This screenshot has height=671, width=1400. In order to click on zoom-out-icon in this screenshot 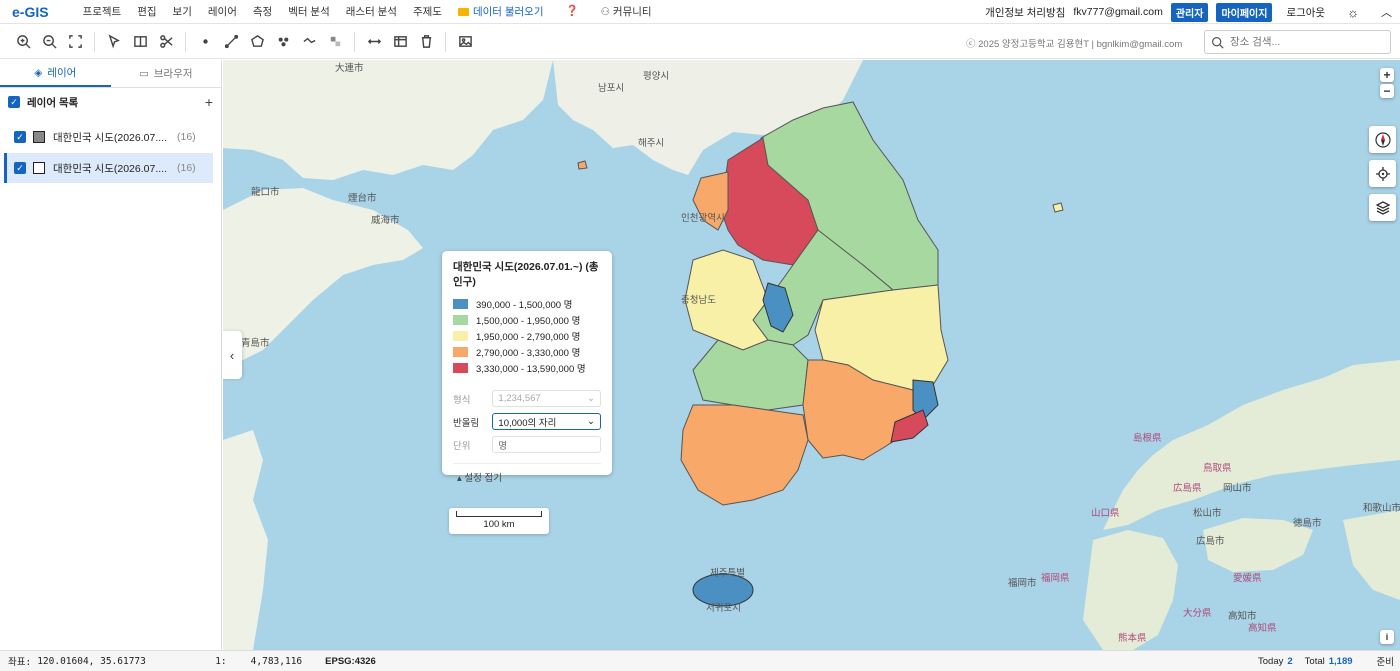, I will do `click(49, 42)`.